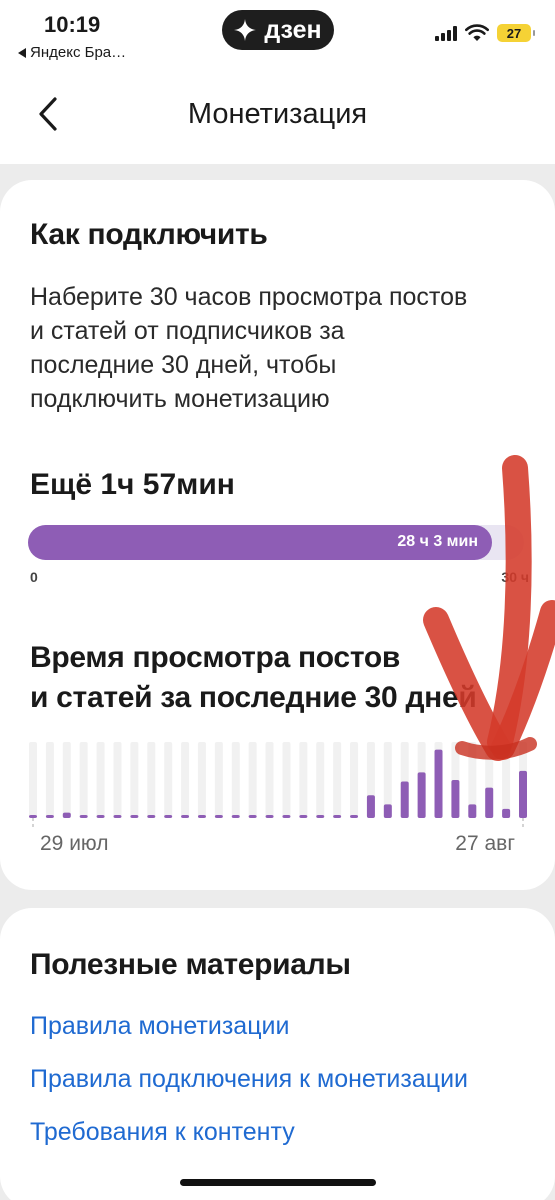 The width and height of the screenshot is (555, 1200). What do you see at coordinates (446, 33) in the screenshot?
I see `cellular-signal-icon` at bounding box center [446, 33].